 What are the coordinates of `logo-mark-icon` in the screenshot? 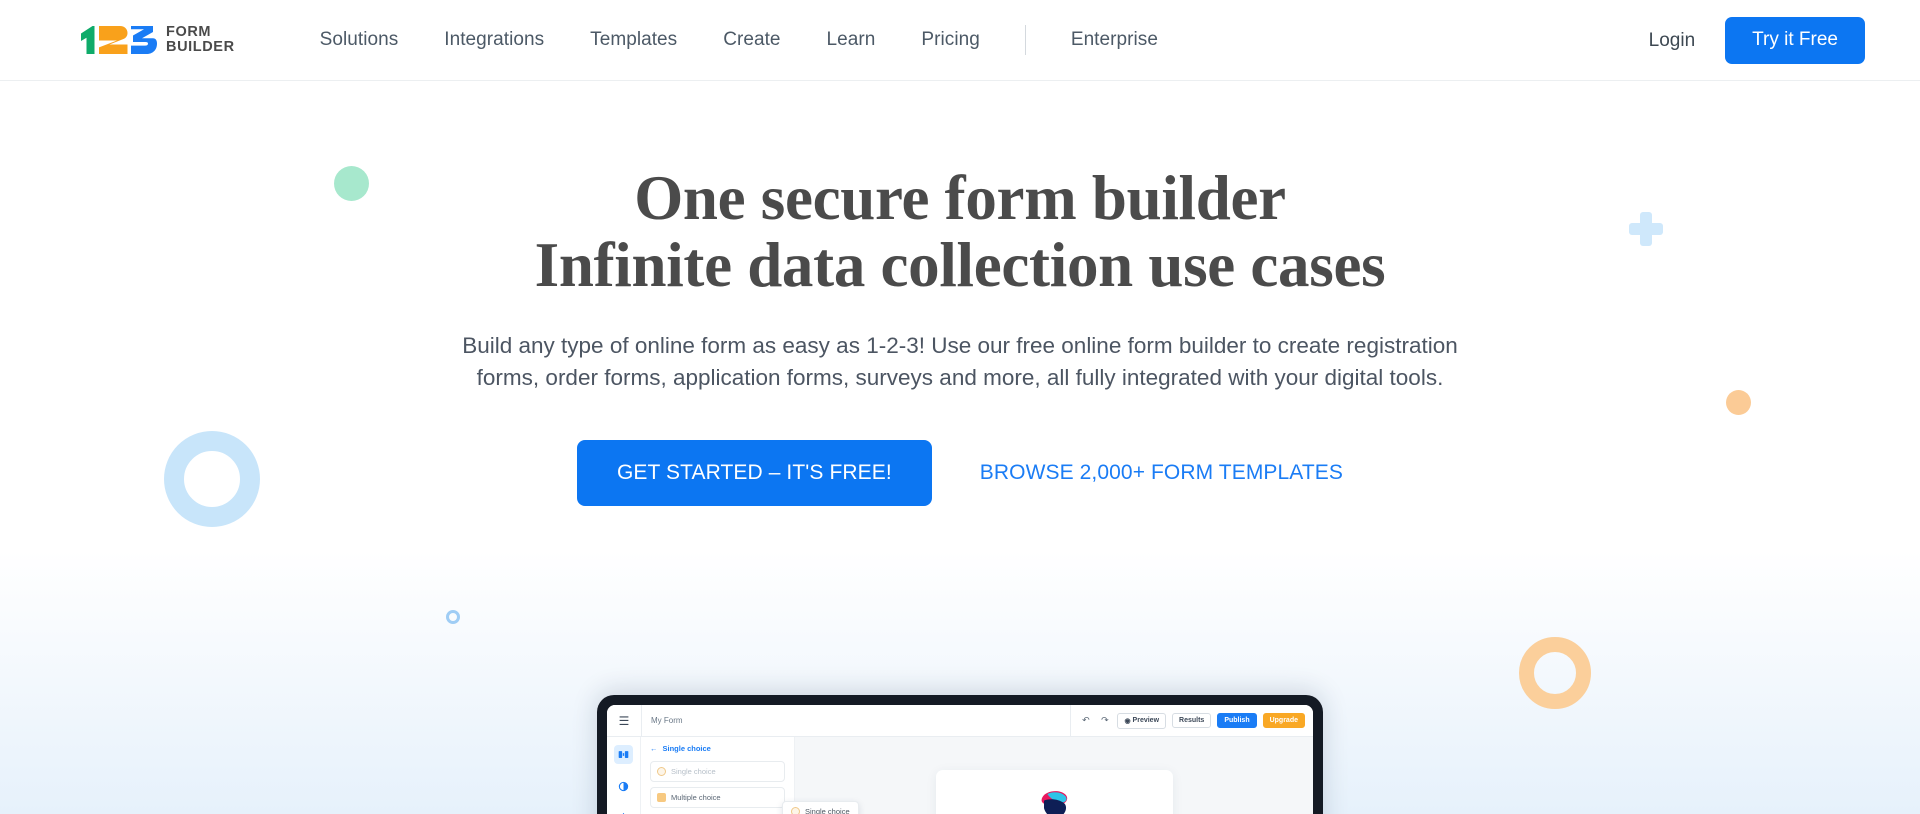 It's located at (119, 40).